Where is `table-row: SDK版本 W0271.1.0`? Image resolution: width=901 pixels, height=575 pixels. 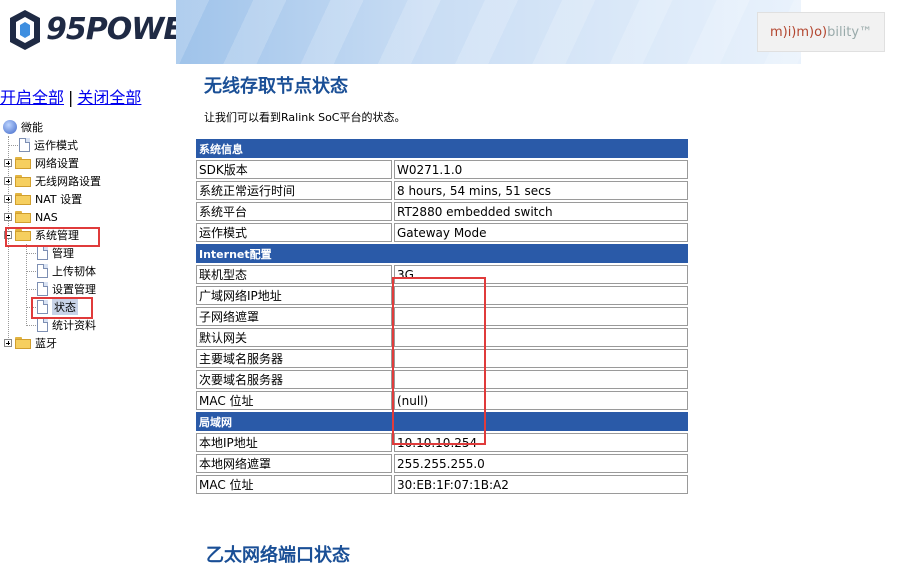
table-row: SDK版本 W0271.1.0 is located at coordinates (442, 169).